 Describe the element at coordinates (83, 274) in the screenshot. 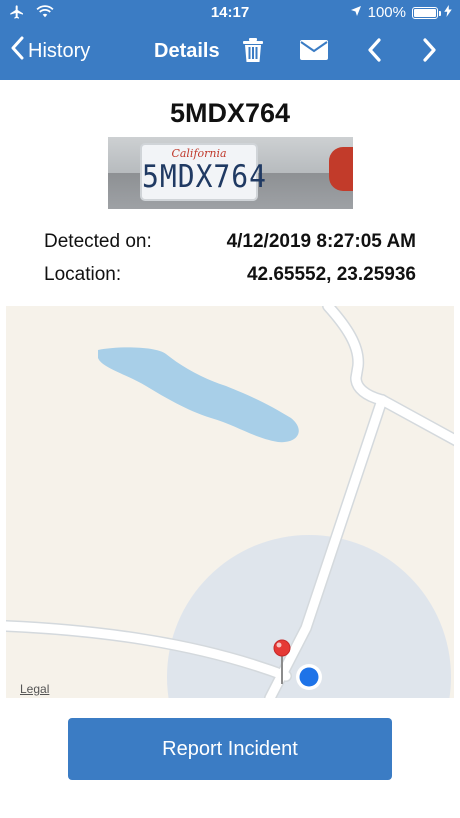

I see `location-label: Location:` at that location.